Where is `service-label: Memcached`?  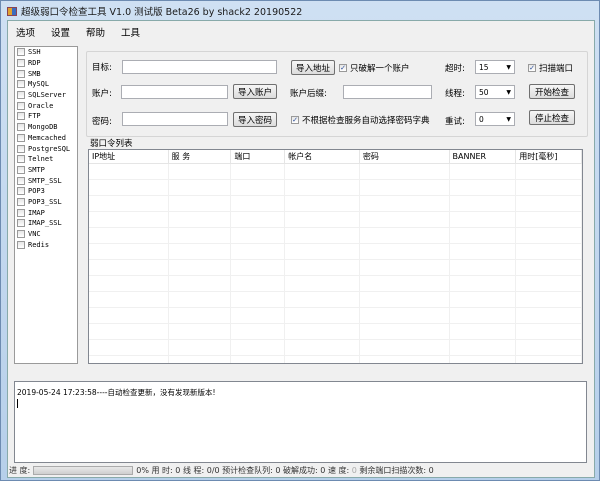 service-label: Memcached is located at coordinates (47, 137).